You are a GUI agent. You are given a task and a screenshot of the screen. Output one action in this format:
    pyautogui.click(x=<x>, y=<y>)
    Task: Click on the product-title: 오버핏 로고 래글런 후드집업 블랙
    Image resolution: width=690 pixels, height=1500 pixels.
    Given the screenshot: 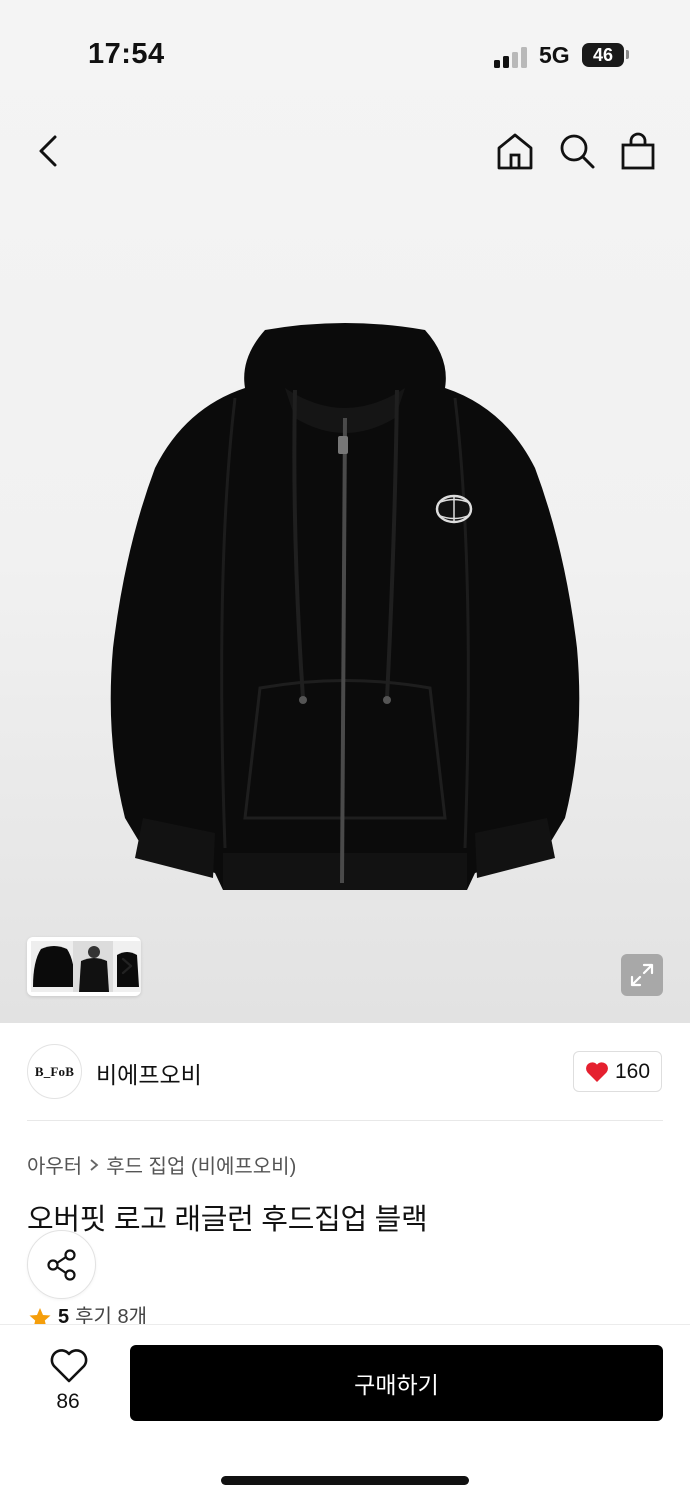 What is the action you would take?
    pyautogui.click(x=227, y=1220)
    